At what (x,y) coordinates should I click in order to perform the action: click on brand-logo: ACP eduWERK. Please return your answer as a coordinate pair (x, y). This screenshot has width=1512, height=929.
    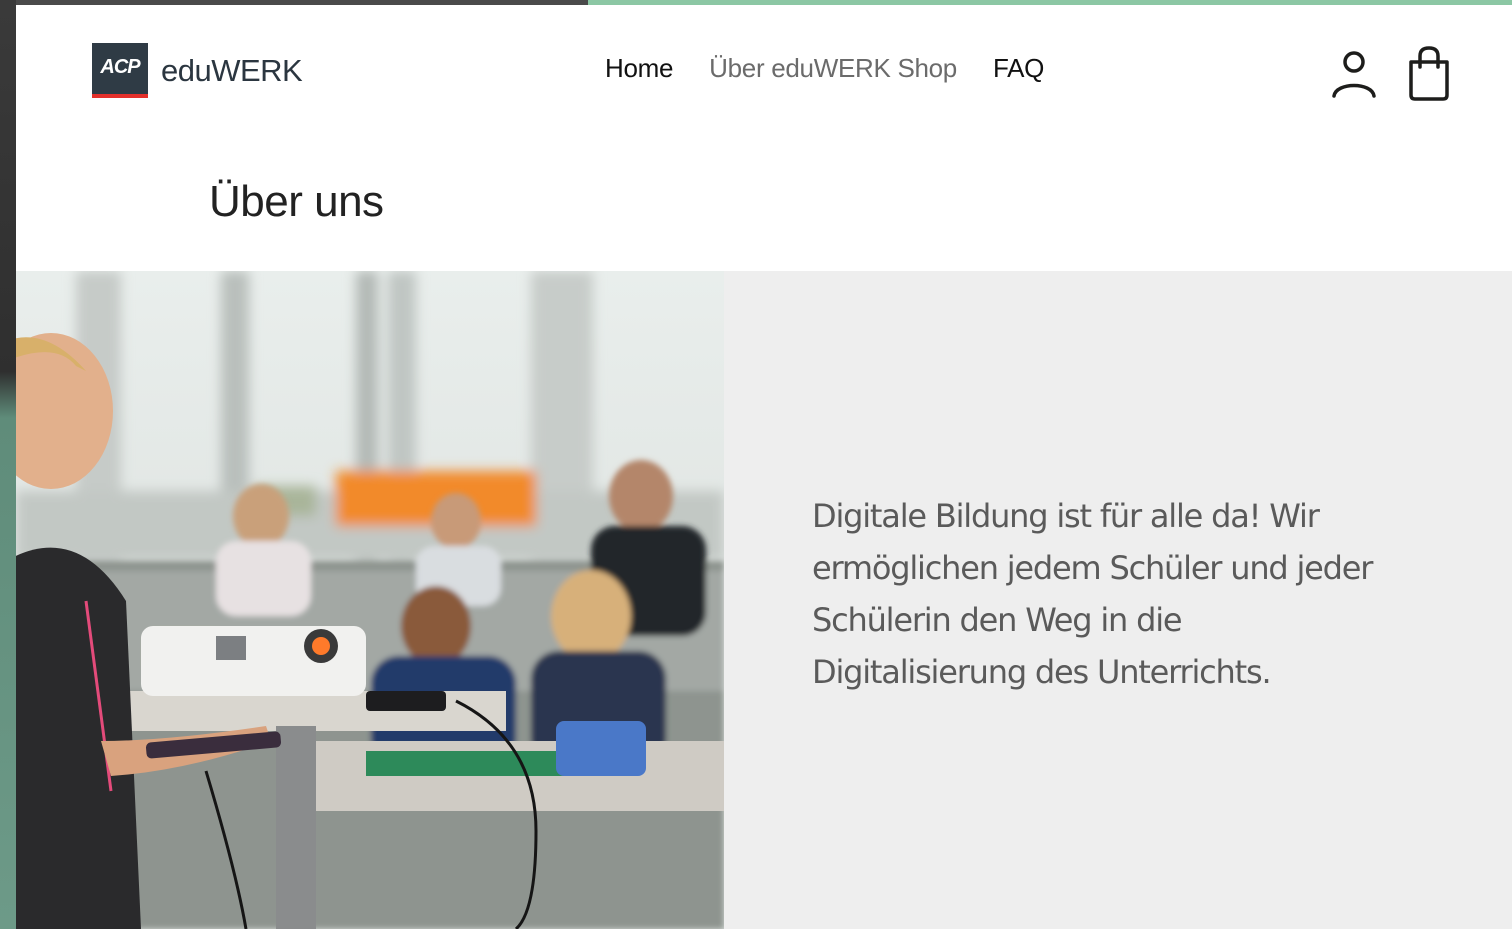
    Looking at the image, I should click on (197, 70).